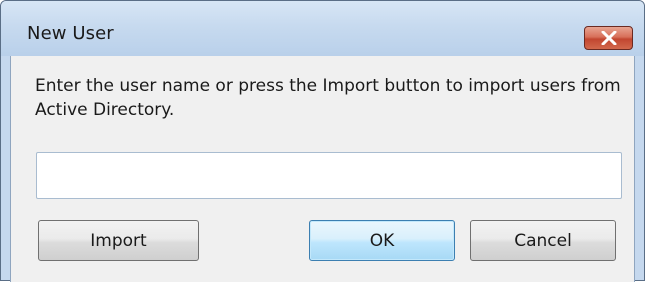 This screenshot has width=647, height=282. What do you see at coordinates (382, 240) in the screenshot?
I see `ok-button: OK` at bounding box center [382, 240].